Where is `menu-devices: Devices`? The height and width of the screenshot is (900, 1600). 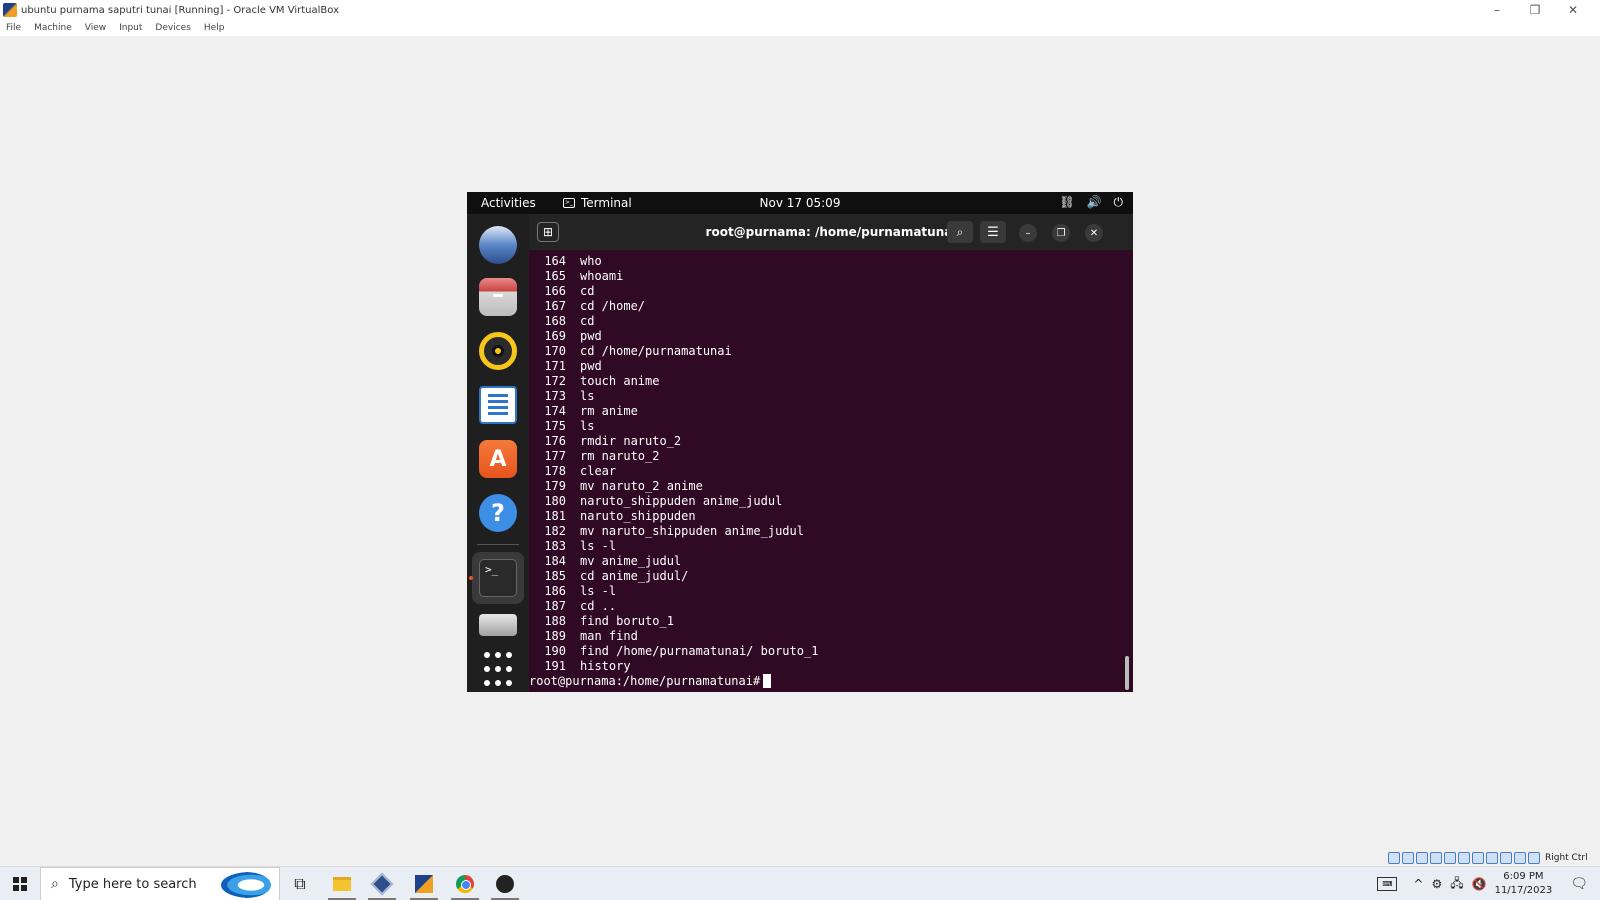
menu-devices: Devices is located at coordinates (172, 28).